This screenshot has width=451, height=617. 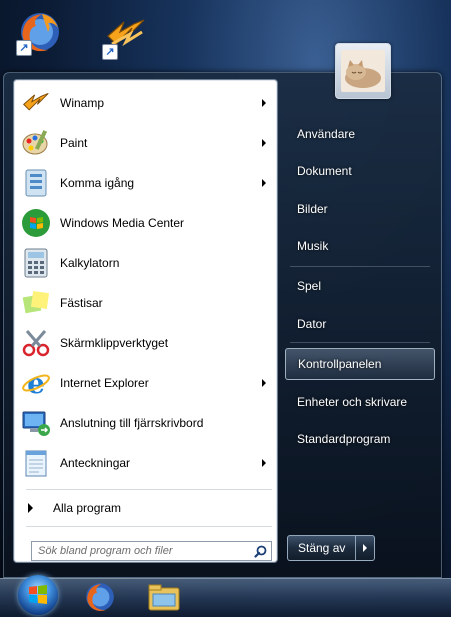 I want to click on menu-item-devices-printers: Enheter och skrivare, so click(x=360, y=402).